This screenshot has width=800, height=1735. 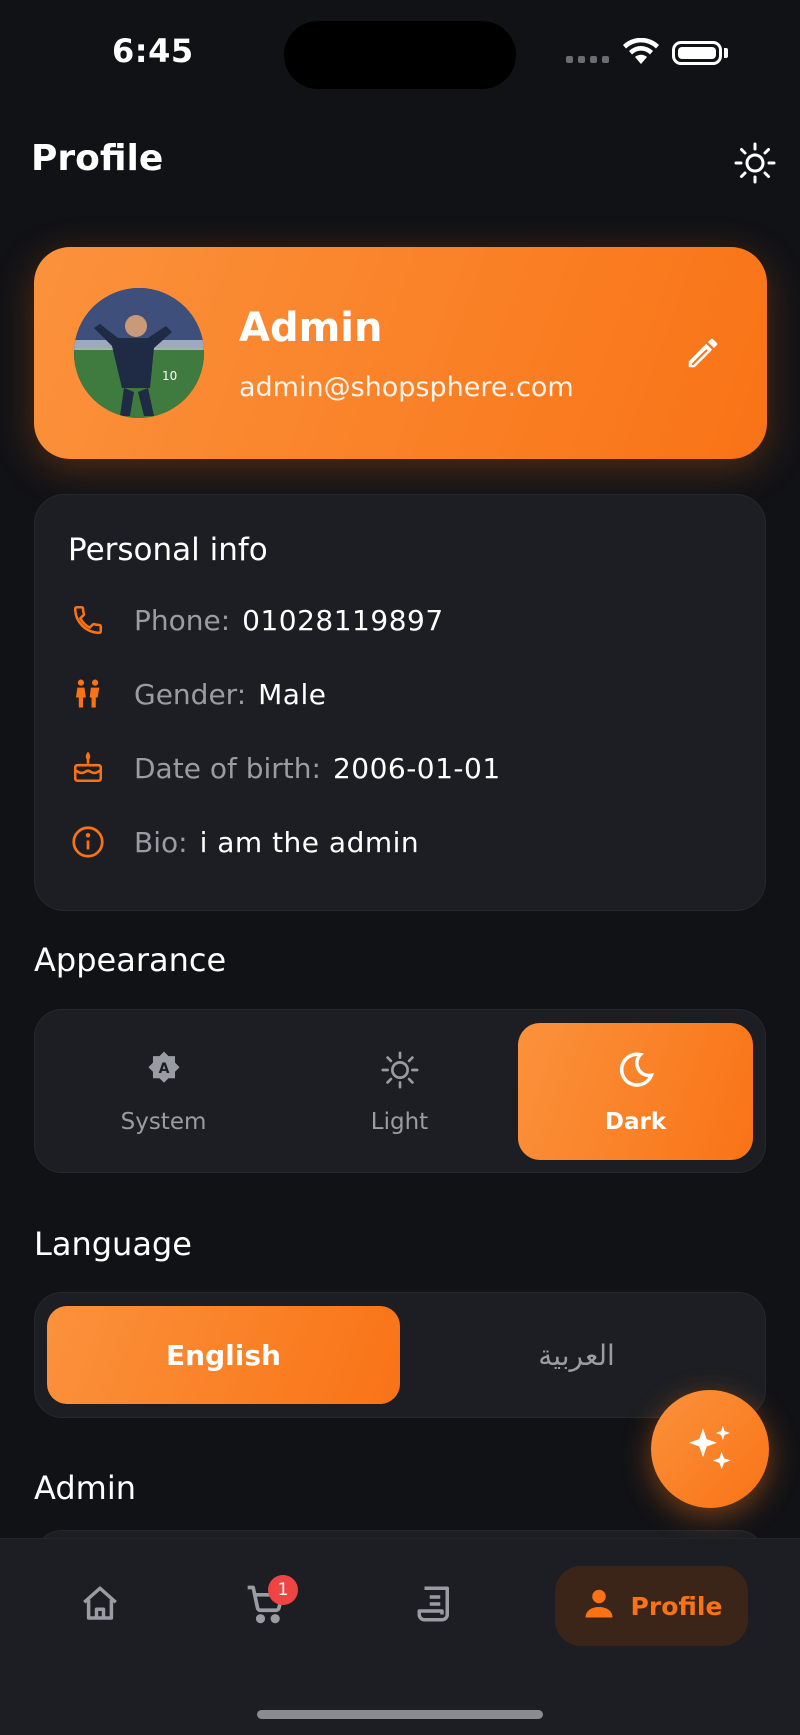 I want to click on info-row-phone: Phone: 01028119897, so click(x=256, y=620).